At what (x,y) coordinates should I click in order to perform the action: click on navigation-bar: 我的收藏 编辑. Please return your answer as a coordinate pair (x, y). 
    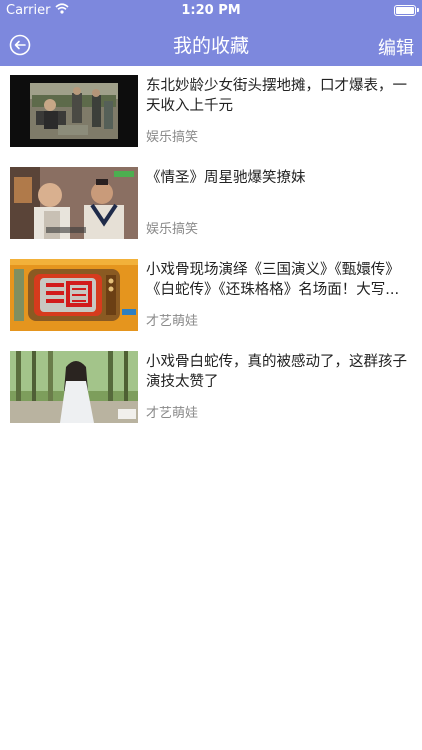
    Looking at the image, I should click on (211, 44).